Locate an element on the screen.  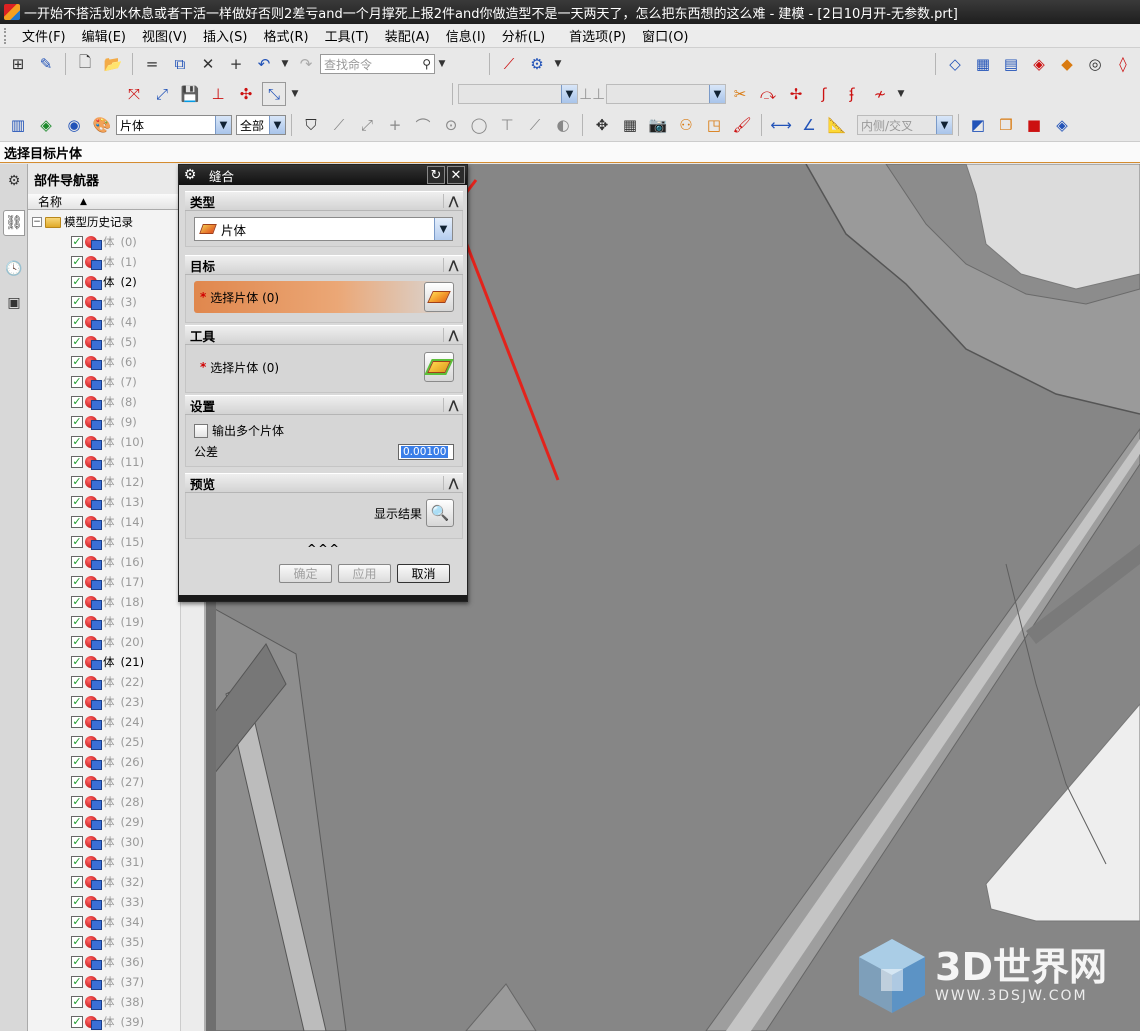
point-icon: + is located at coordinates (236, 64).